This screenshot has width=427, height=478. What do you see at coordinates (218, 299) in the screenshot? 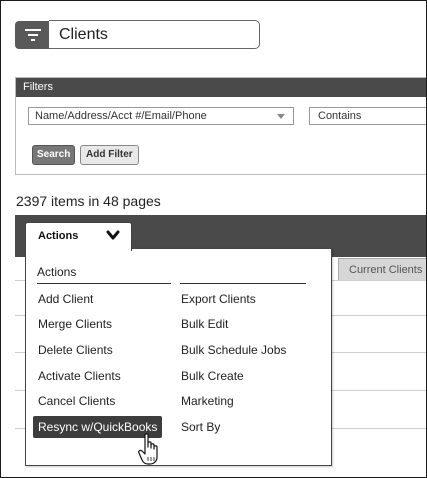
I see `menu-item-export-clients: Export Clients` at bounding box center [218, 299].